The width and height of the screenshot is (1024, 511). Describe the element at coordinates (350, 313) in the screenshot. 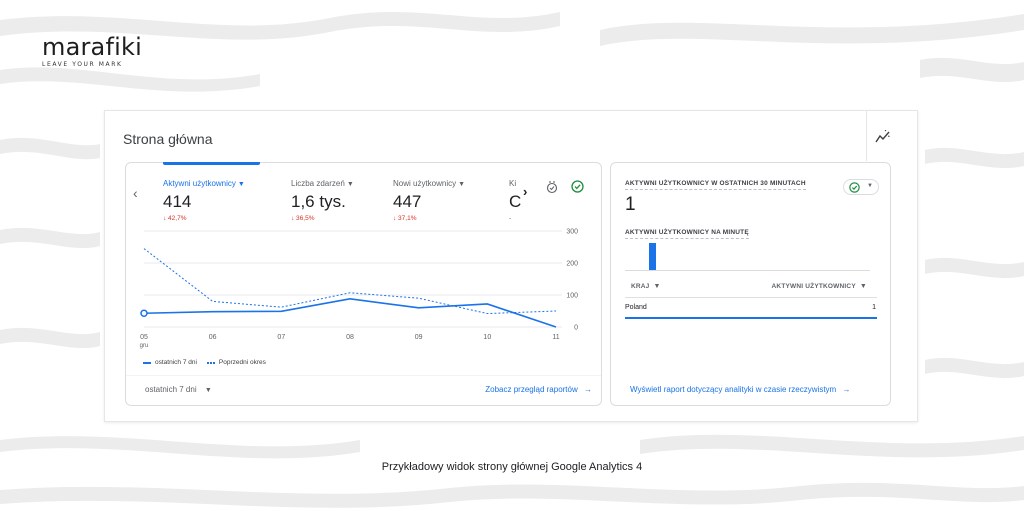

I see `series-line-current` at that location.